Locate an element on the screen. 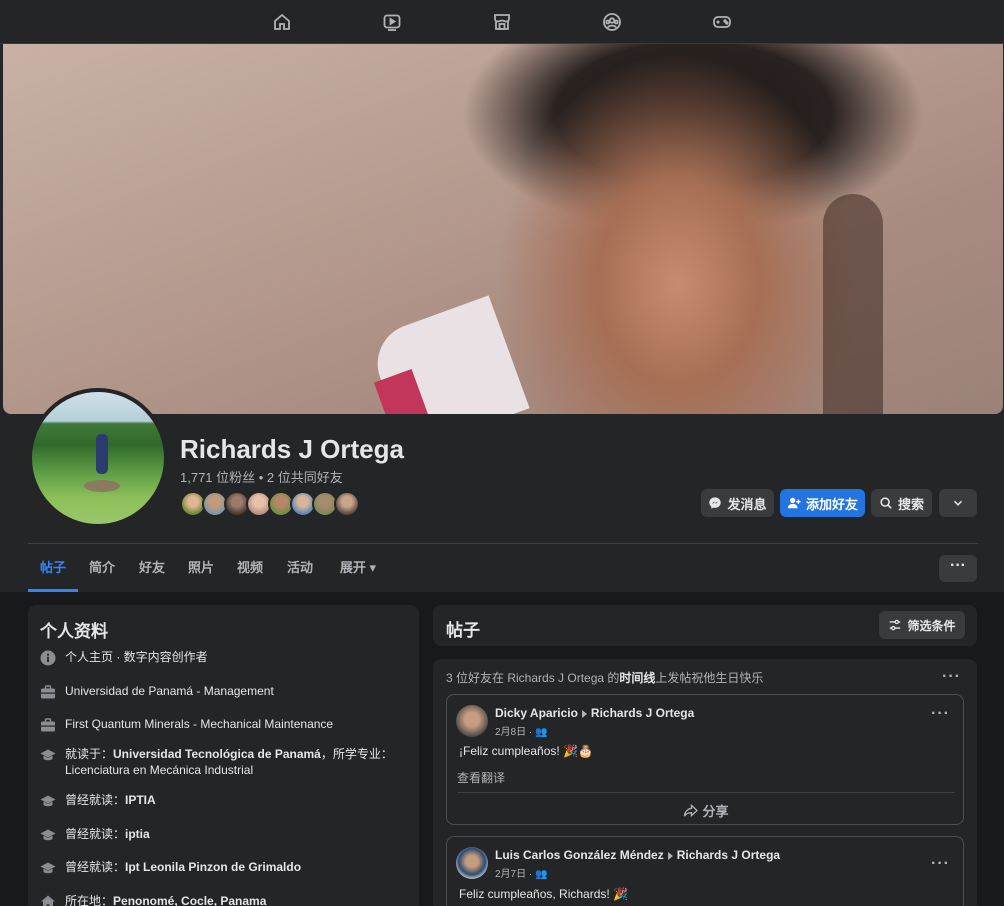  post-date: 2月8日 · 👥 is located at coordinates (521, 730).